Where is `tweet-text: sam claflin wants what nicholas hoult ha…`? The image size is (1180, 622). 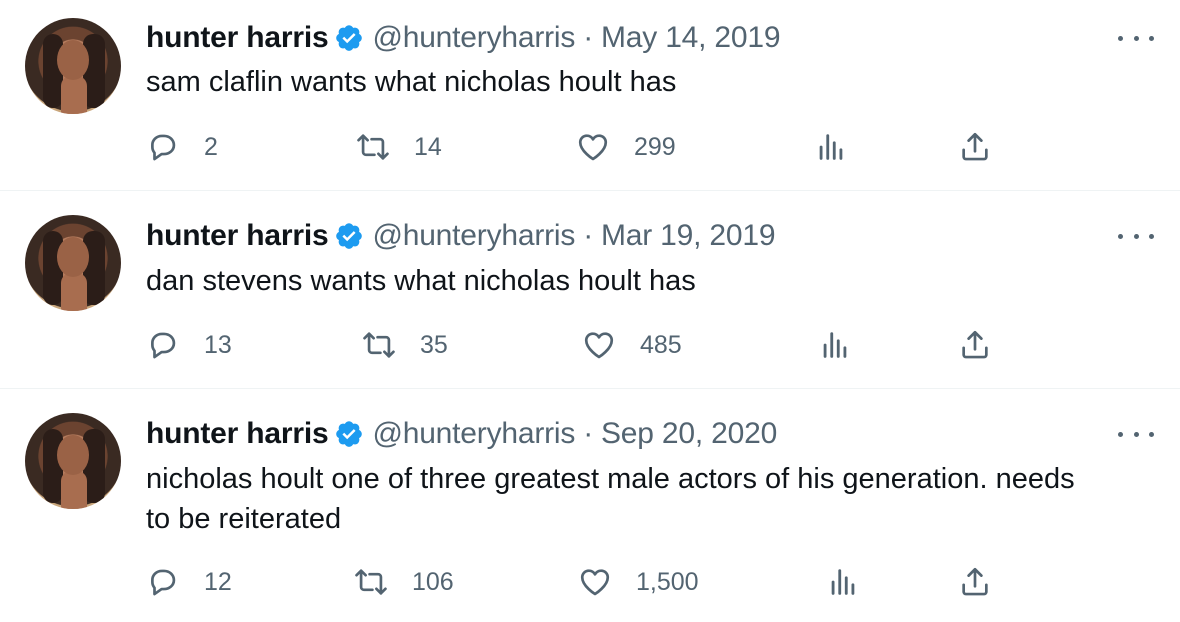
tweet-text: sam claflin wants what nicholas hoult ha… is located at coordinates (646, 82).